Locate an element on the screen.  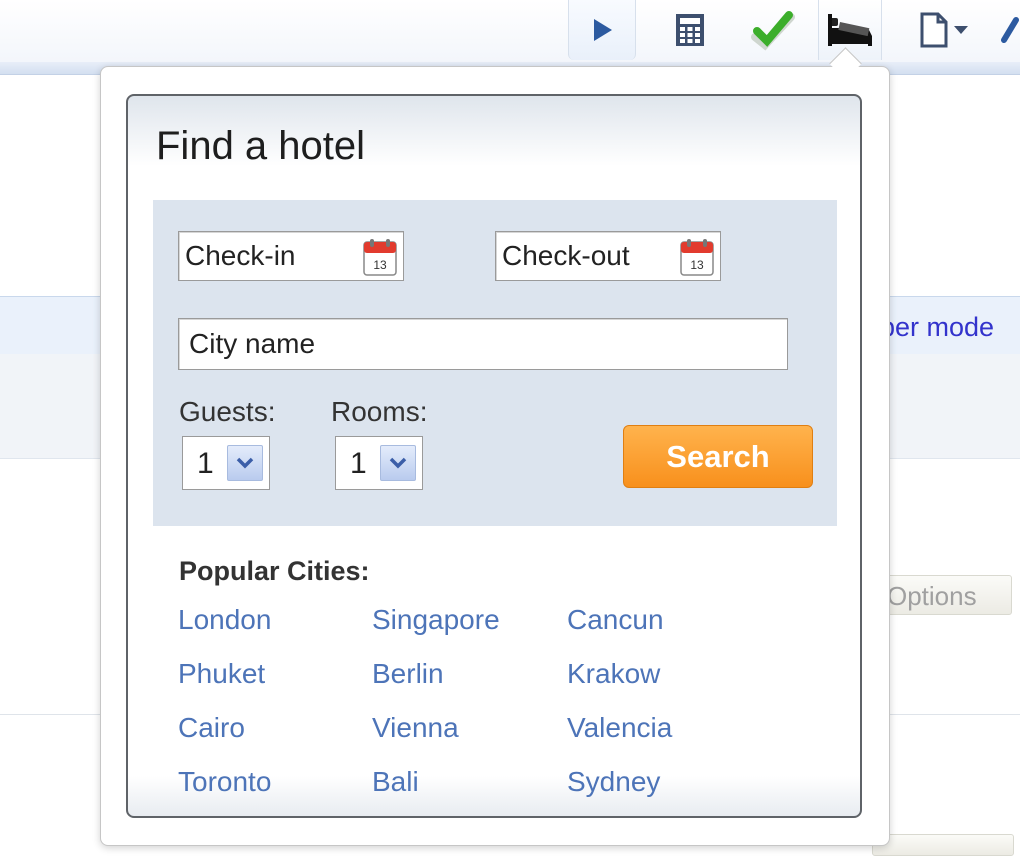
bed-icon is located at coordinates (850, 30).